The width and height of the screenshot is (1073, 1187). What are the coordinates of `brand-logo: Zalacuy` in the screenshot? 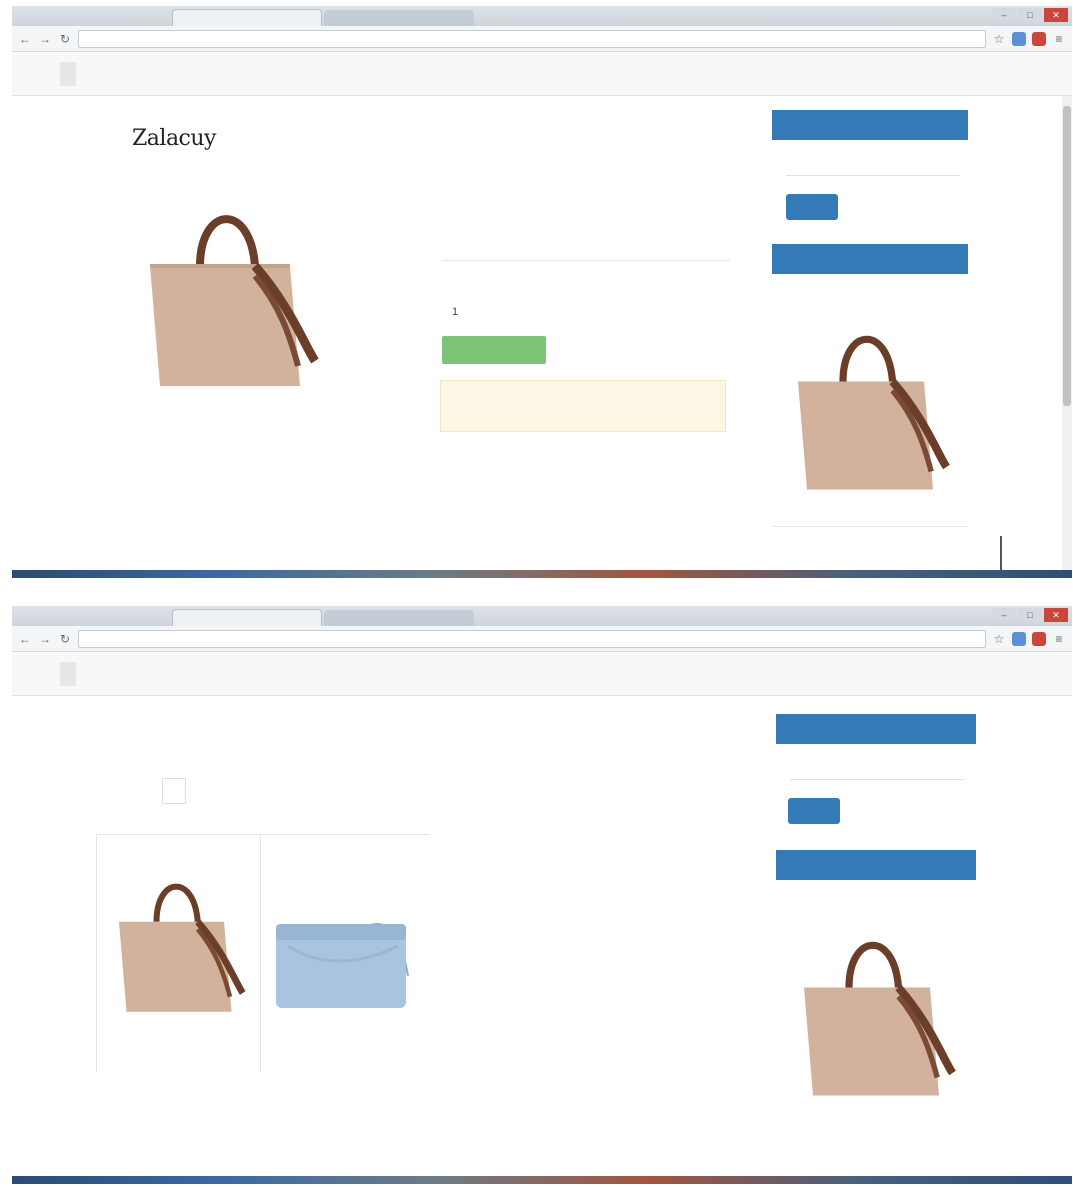 It's located at (174, 138).